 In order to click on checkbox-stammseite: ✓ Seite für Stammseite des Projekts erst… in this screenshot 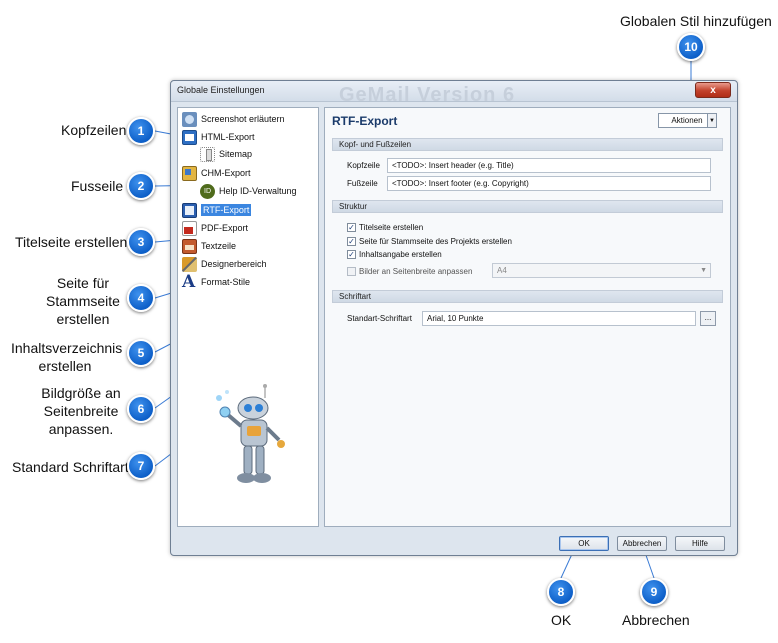, I will do `click(429, 241)`.